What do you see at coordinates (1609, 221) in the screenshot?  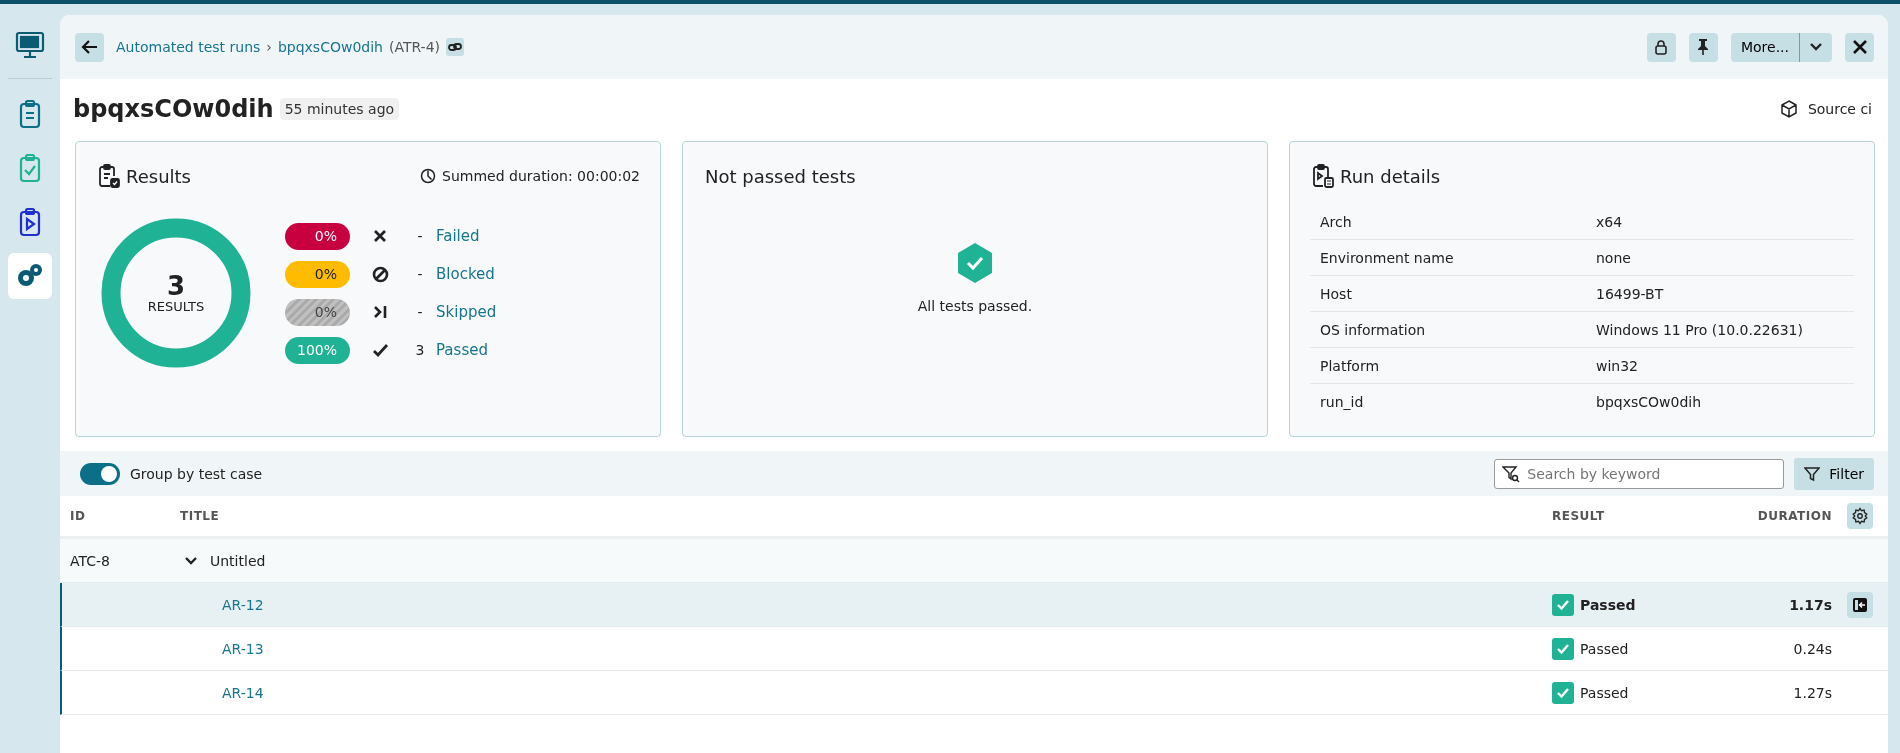 I see `detail-value: x64` at bounding box center [1609, 221].